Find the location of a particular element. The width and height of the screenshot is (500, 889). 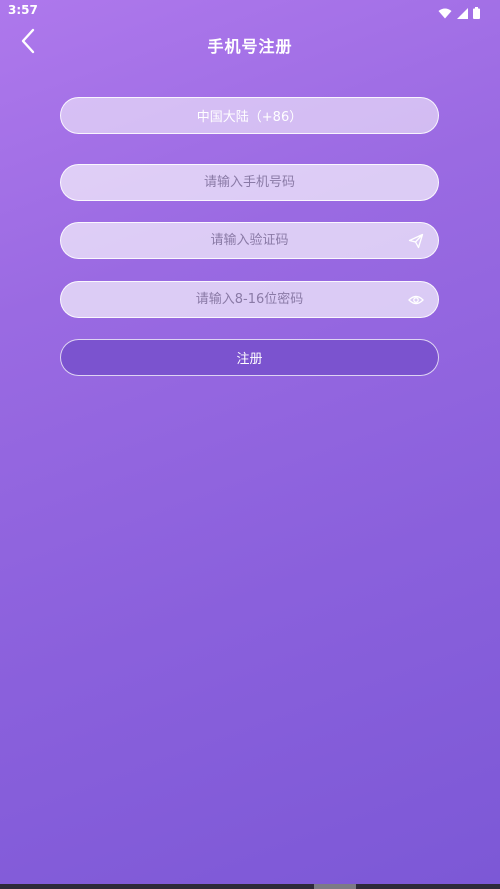

register-button: 注册 is located at coordinates (249, 357).